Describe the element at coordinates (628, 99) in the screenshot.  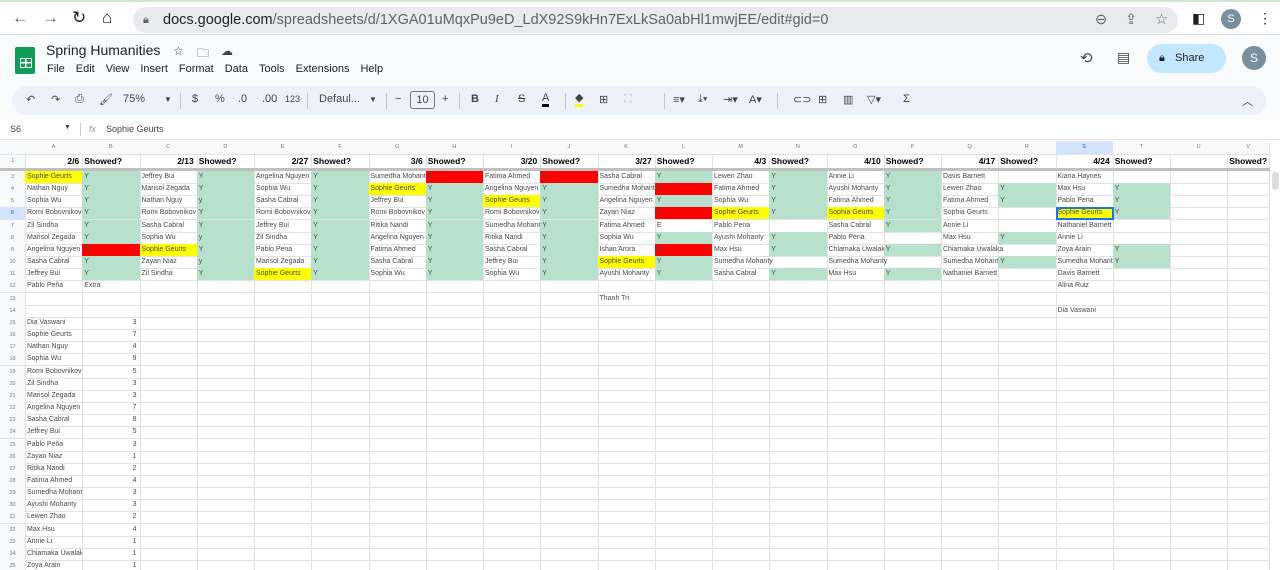
I see `merge-cells-icon: ⛶` at that location.